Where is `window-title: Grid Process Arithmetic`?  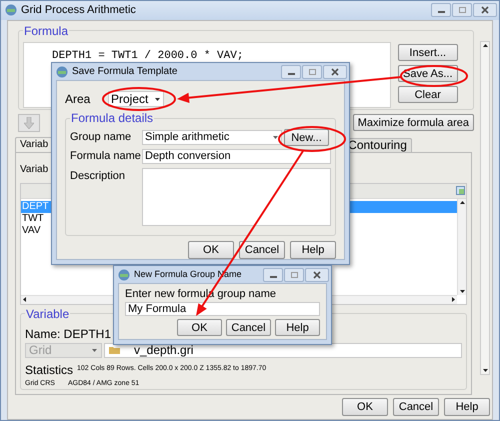 window-title: Grid Process Arithmetic is located at coordinates (78, 10).